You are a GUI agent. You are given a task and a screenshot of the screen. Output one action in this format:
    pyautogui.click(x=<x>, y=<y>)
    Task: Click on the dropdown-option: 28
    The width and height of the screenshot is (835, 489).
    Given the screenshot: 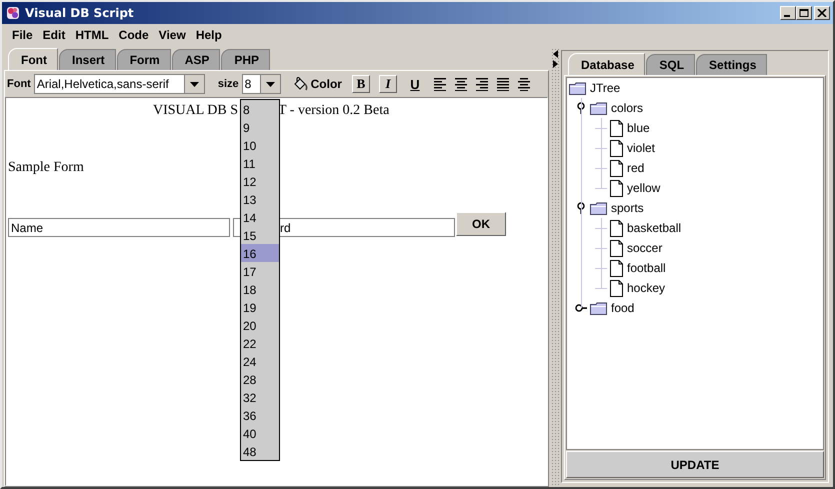 What is the action you would take?
    pyautogui.click(x=260, y=379)
    